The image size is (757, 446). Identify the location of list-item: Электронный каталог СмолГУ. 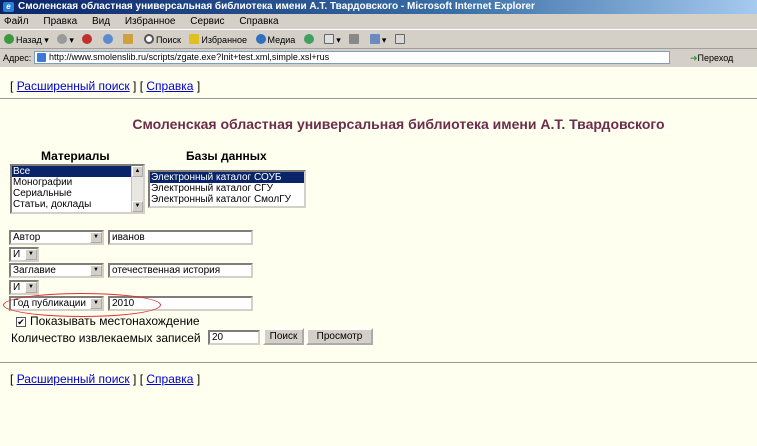
(227, 199).